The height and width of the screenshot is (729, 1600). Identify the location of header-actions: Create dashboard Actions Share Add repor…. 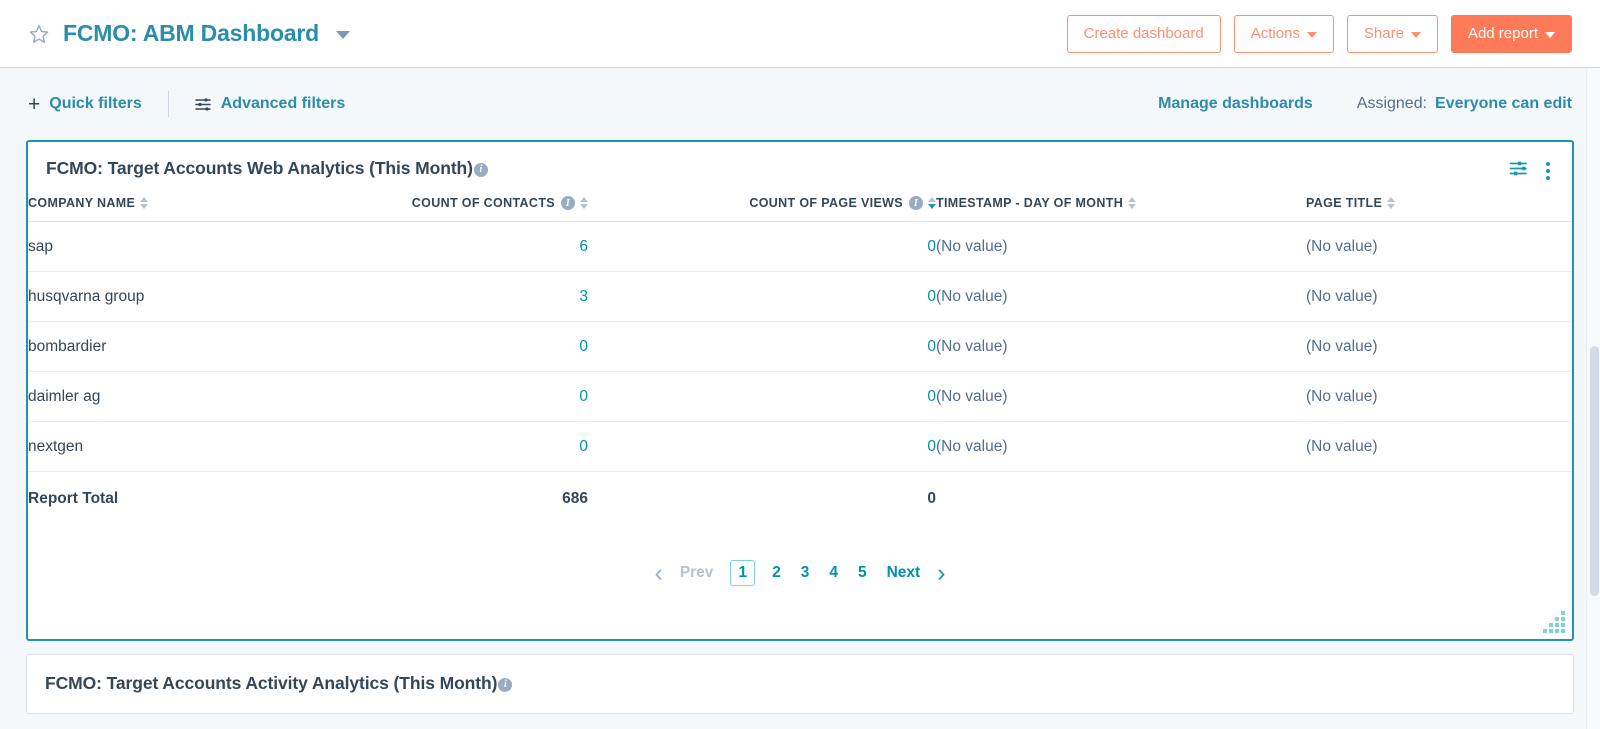
(1319, 33).